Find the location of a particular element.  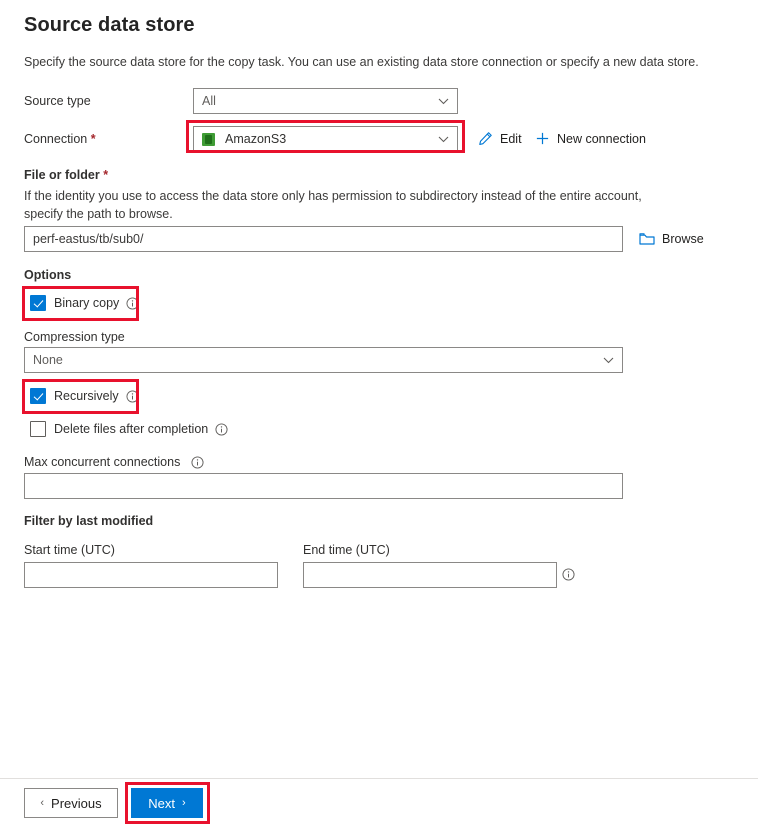

pencil-icon is located at coordinates (485, 138).